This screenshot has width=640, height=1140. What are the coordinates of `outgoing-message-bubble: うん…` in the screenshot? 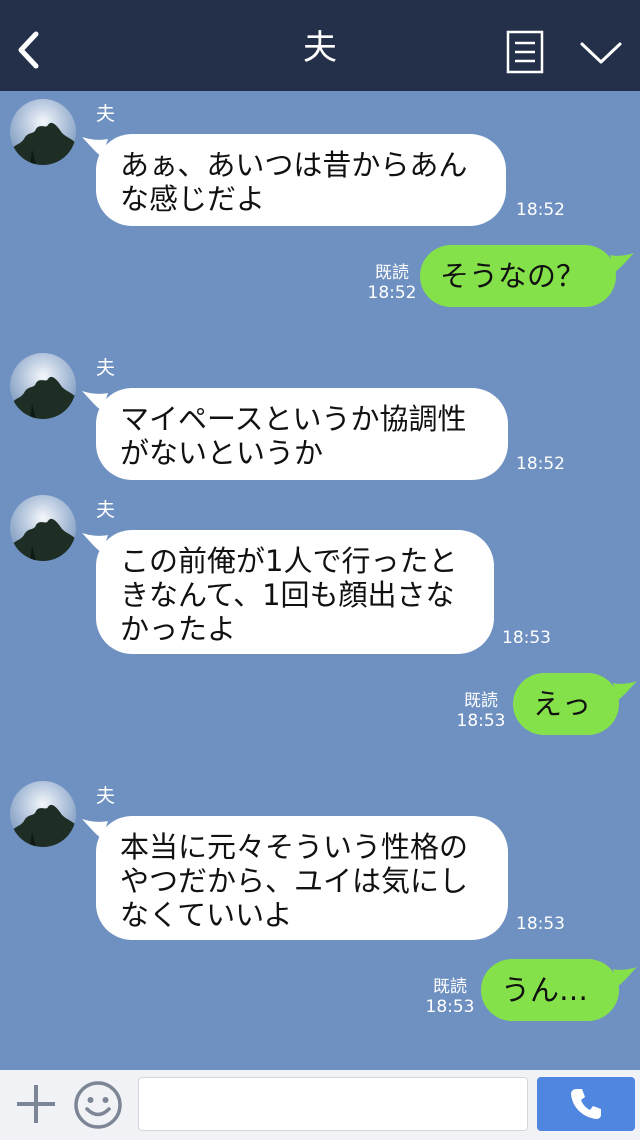 It's located at (550, 990).